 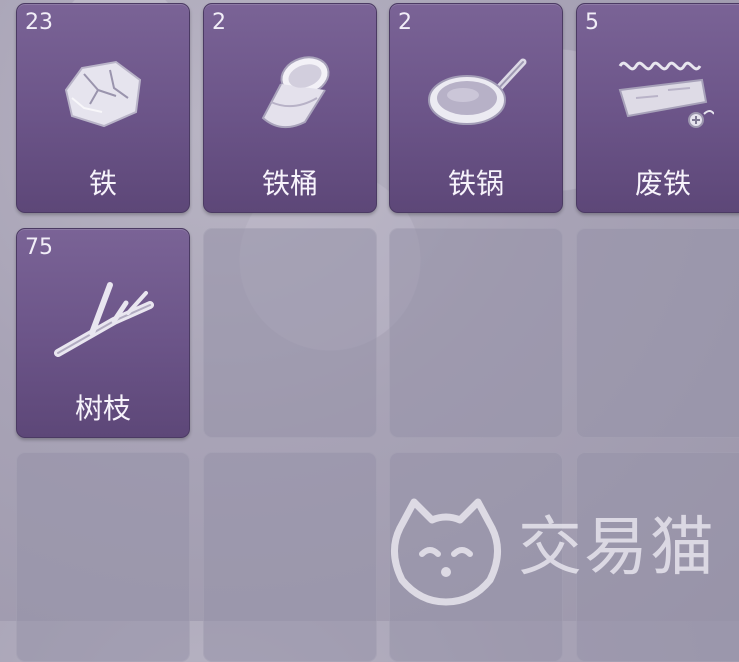 What do you see at coordinates (664, 93) in the screenshot?
I see `scrap-iron-icon` at bounding box center [664, 93].